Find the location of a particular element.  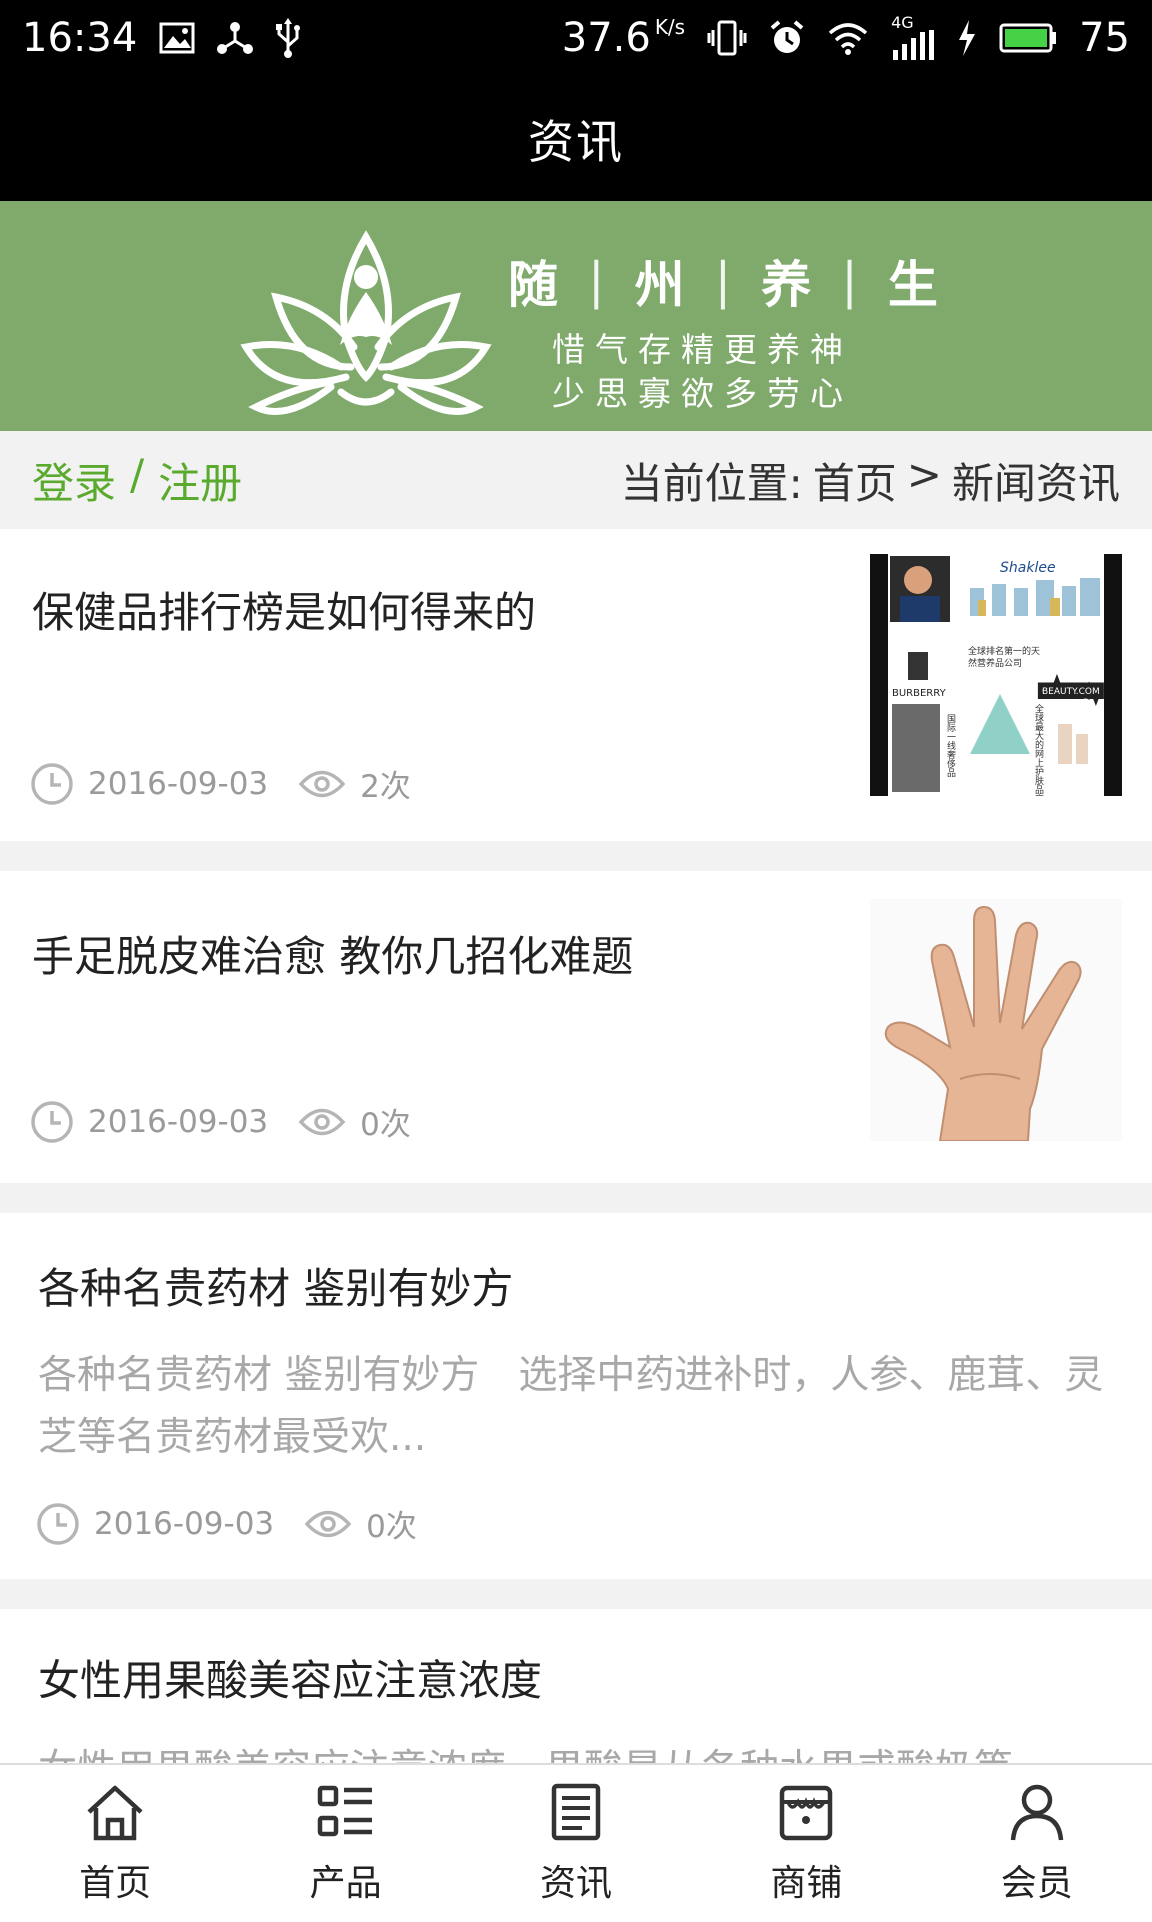

breadcrumb-current: 新闻资讯 is located at coordinates (1035, 483).